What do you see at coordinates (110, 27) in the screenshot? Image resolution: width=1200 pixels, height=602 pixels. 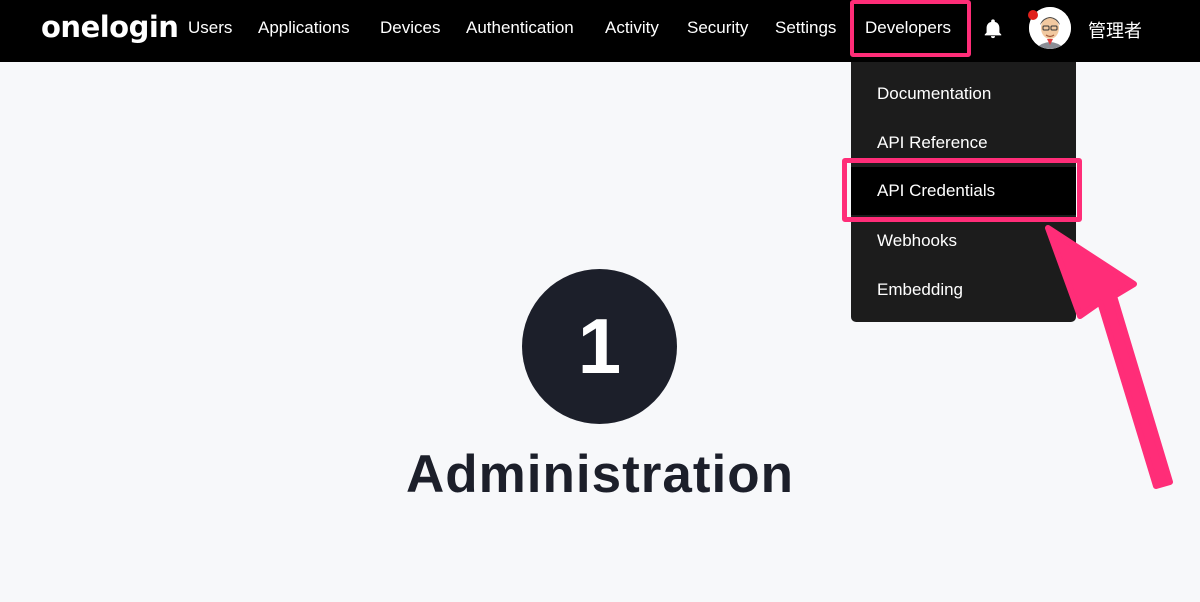 I see `onelogin-logo: onelogin` at bounding box center [110, 27].